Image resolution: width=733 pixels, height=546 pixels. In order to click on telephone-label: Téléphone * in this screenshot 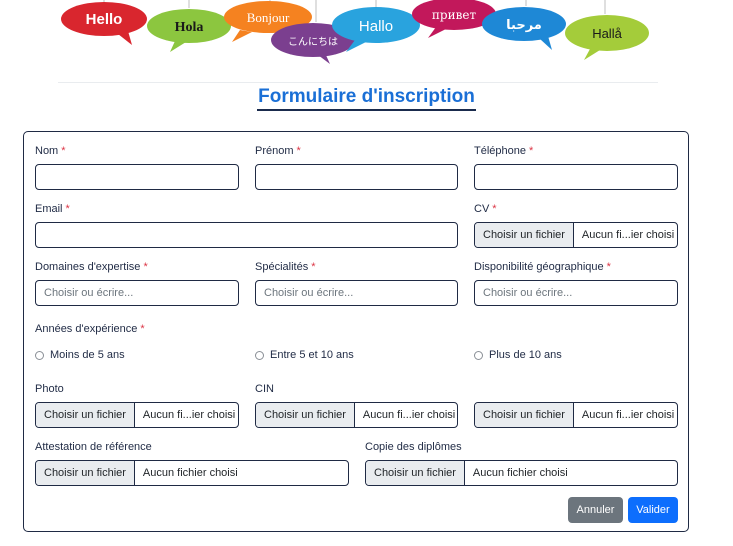, I will do `click(504, 151)`.